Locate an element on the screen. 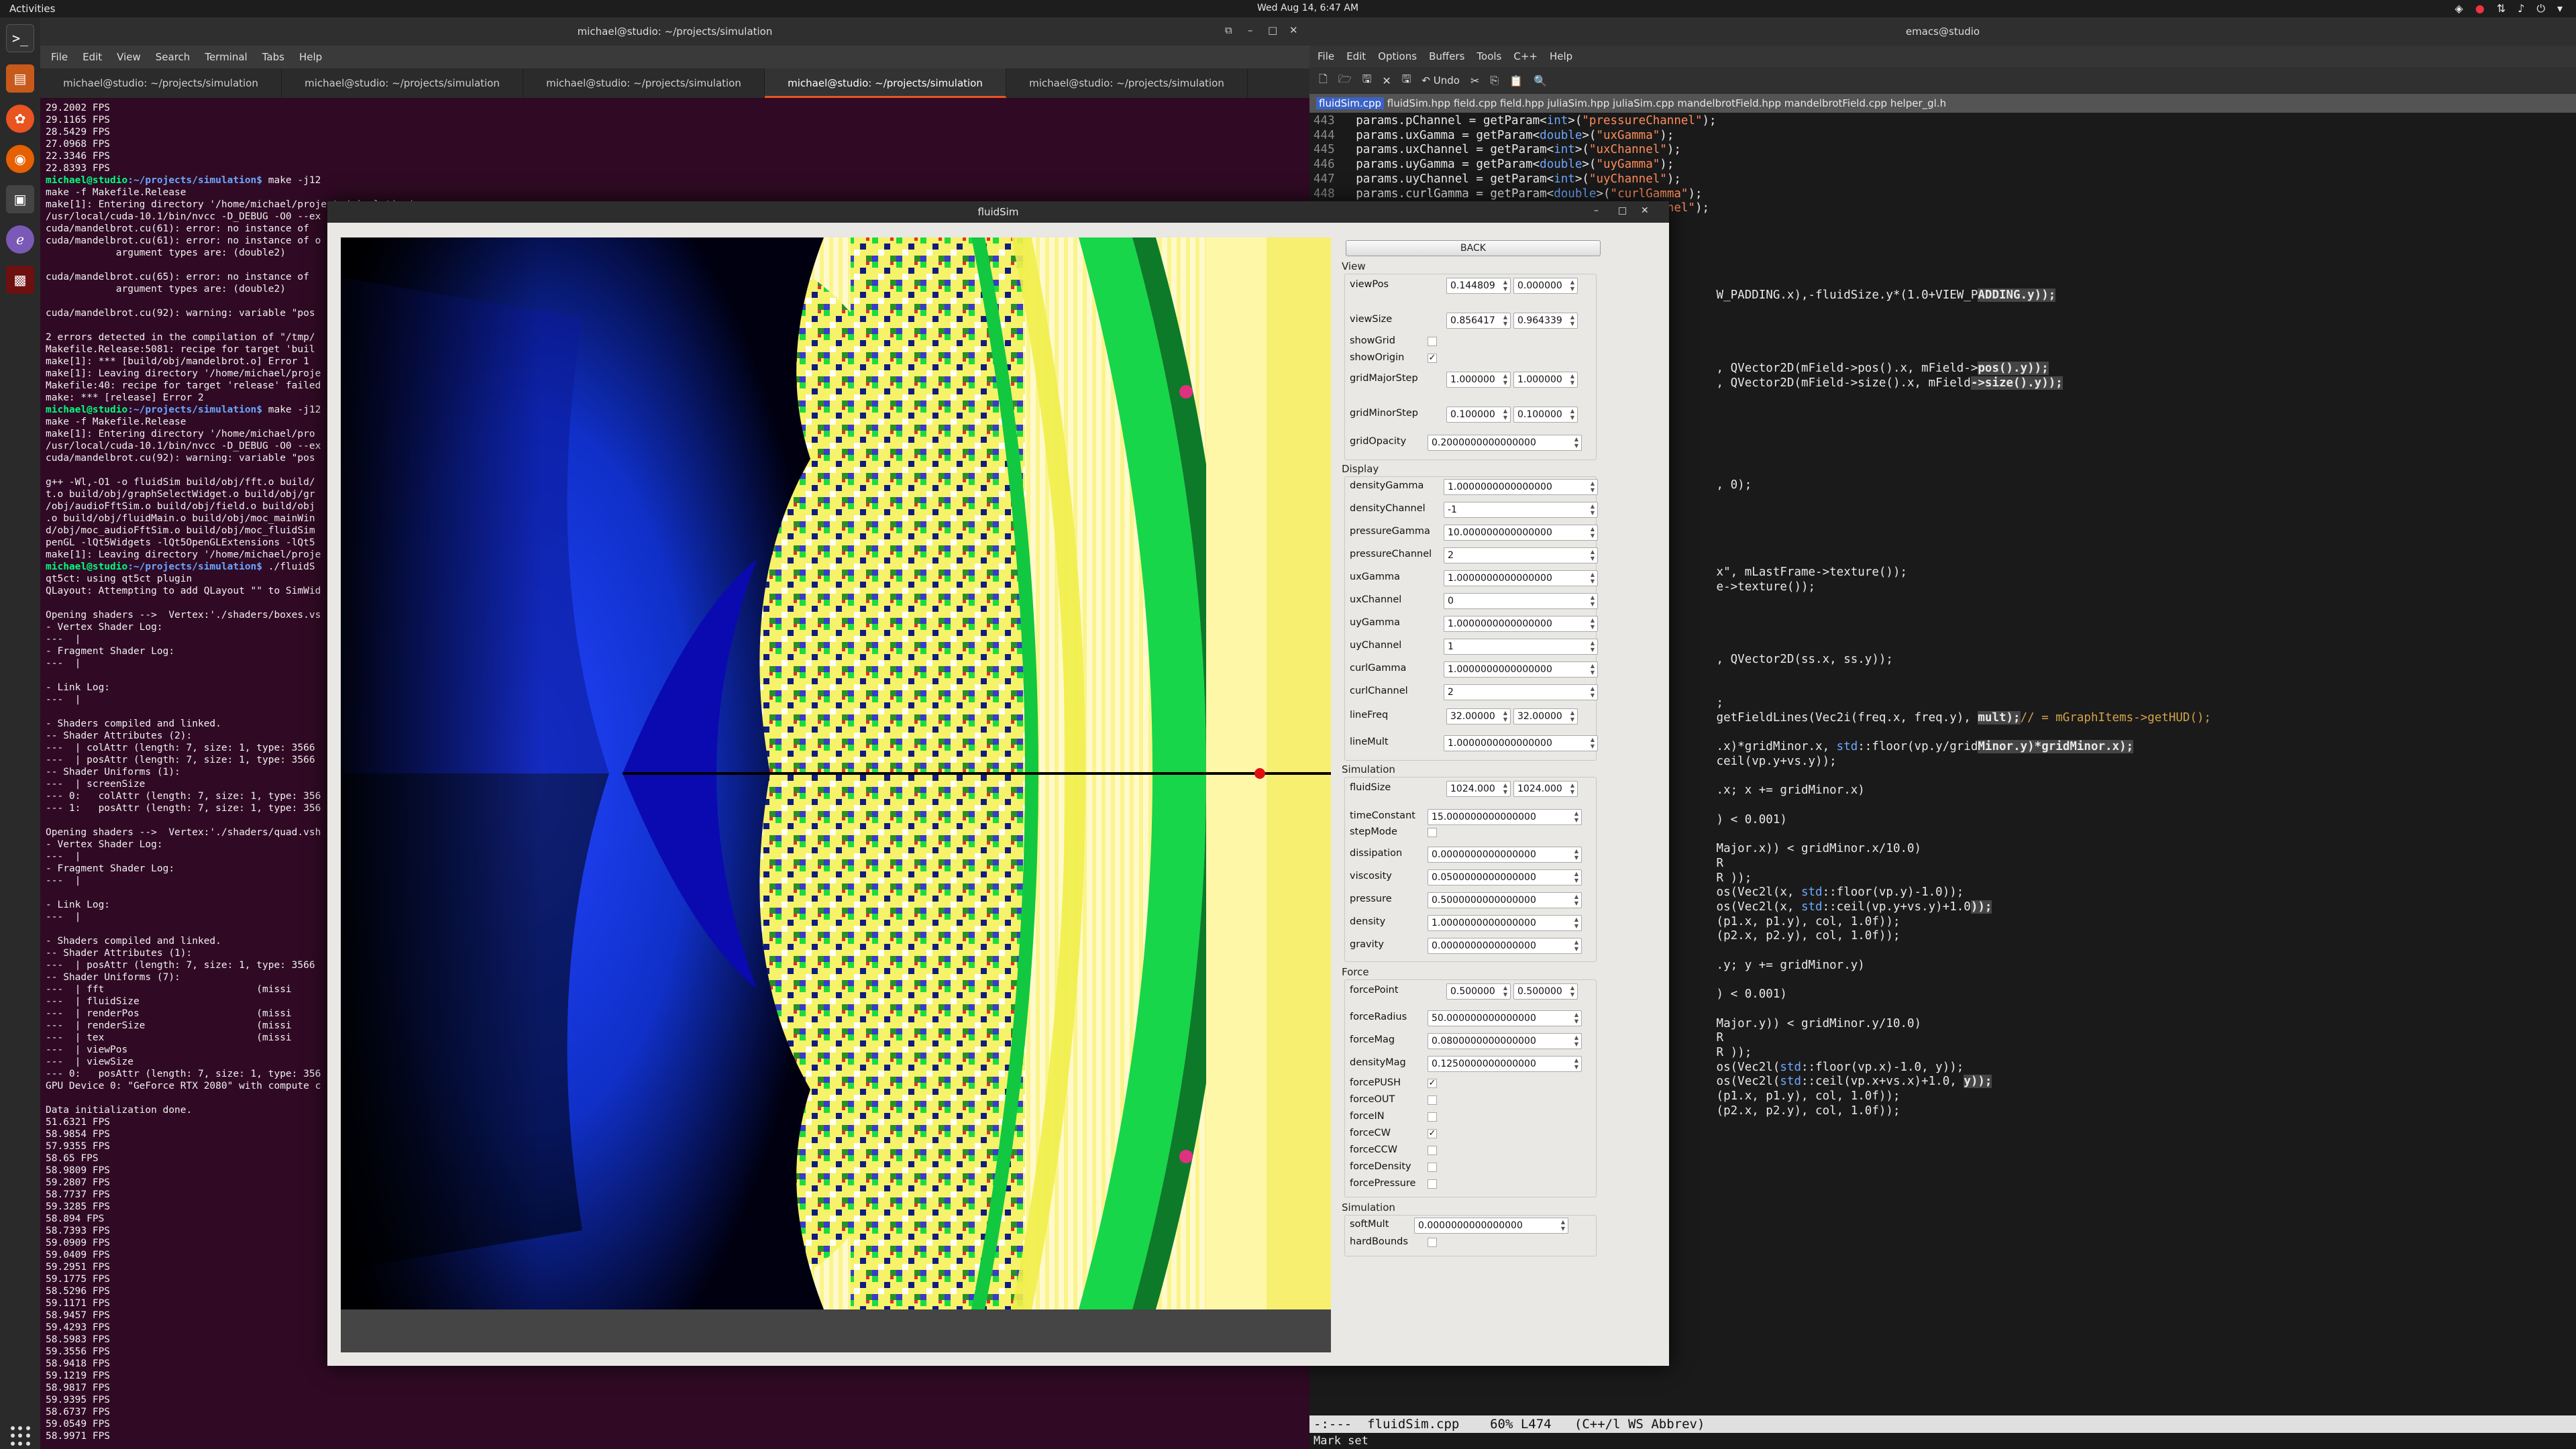  fluidsim-icon: ▩ is located at coordinates (20, 280).